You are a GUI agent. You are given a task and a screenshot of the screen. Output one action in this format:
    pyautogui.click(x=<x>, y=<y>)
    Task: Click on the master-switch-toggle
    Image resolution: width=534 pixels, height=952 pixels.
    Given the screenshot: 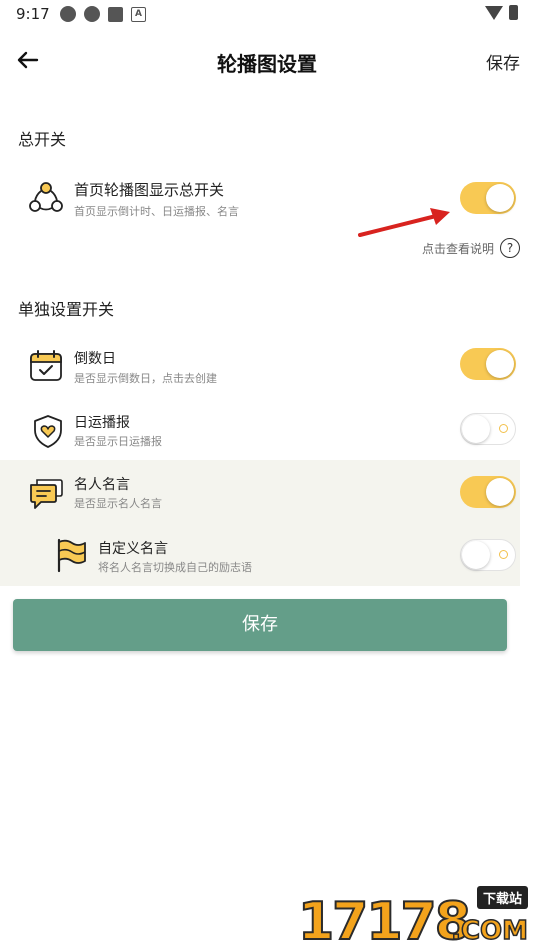 What is the action you would take?
    pyautogui.click(x=488, y=198)
    